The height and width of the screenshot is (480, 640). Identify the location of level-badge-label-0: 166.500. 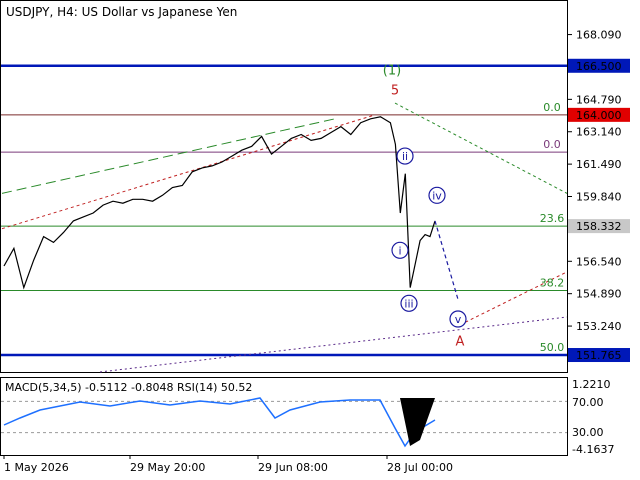
(599, 66).